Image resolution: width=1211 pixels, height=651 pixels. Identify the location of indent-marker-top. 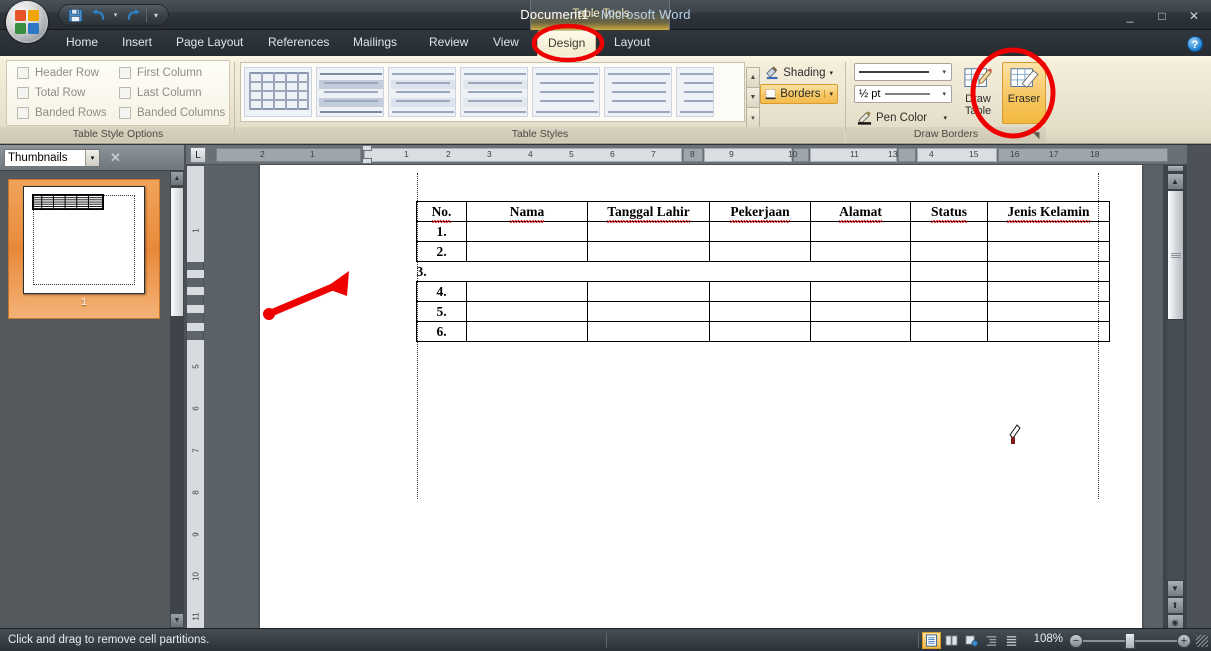
(367, 148).